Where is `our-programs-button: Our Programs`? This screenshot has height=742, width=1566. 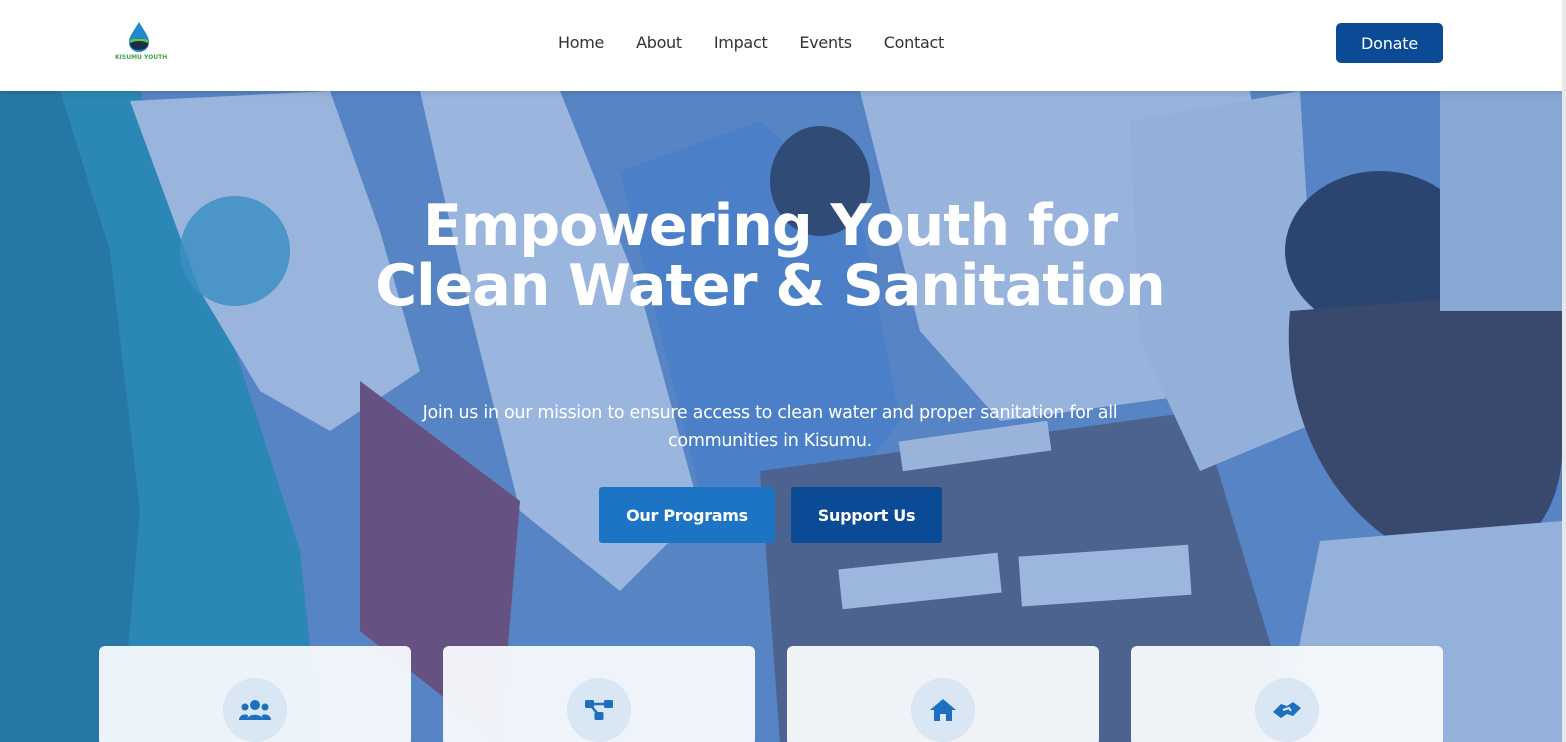
our-programs-button: Our Programs is located at coordinates (687, 515).